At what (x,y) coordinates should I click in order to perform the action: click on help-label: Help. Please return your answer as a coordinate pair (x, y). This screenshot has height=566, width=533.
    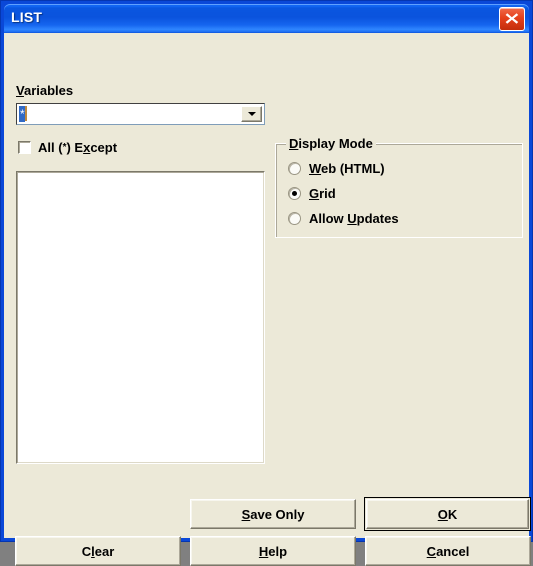
    Looking at the image, I should click on (273, 551).